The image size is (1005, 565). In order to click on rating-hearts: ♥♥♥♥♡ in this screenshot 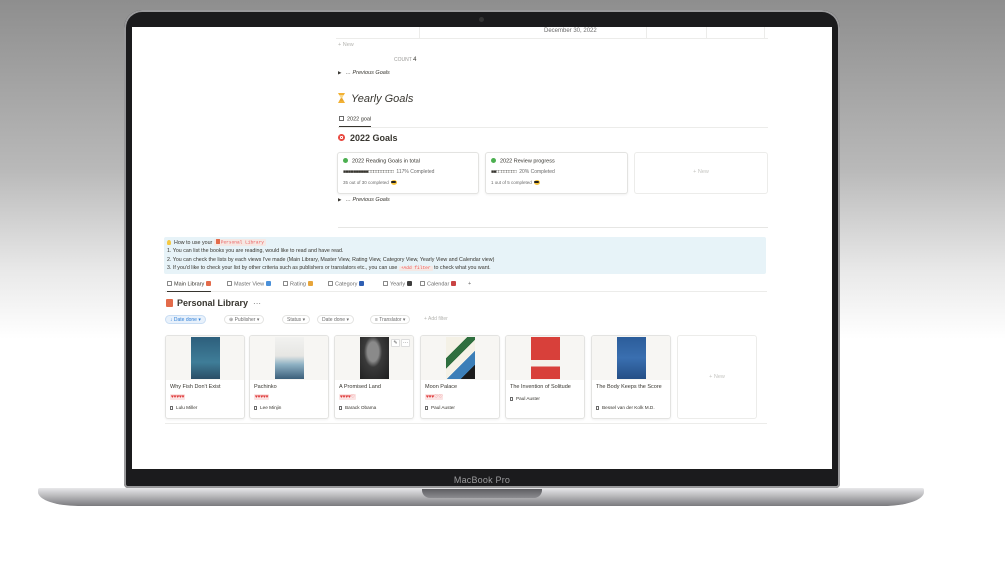, I will do `click(347, 397)`.